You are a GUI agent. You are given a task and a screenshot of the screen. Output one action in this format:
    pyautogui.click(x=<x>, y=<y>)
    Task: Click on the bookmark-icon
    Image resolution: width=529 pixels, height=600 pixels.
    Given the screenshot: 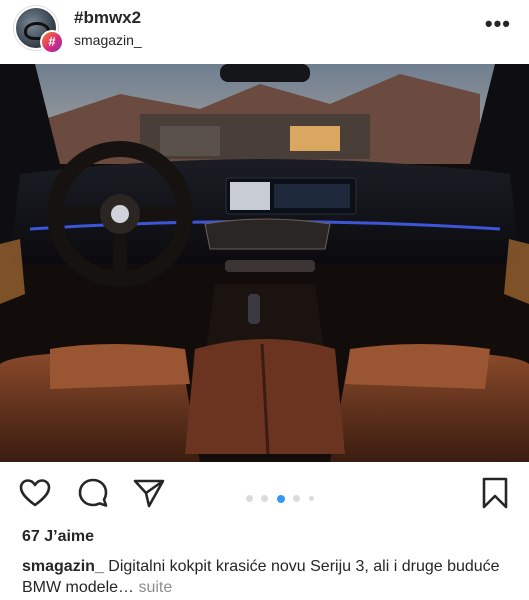 What is the action you would take?
    pyautogui.click(x=495, y=493)
    